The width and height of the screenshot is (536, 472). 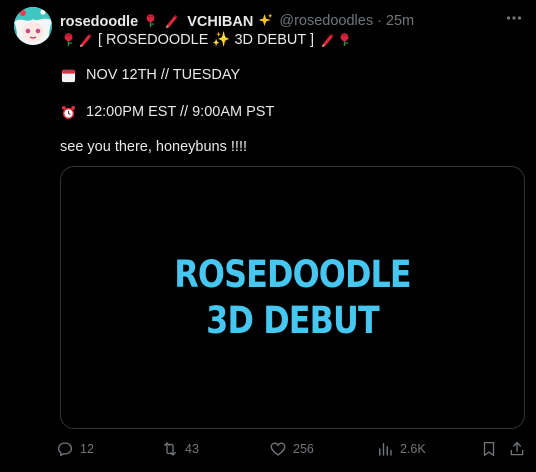 What do you see at coordinates (65, 449) in the screenshot?
I see `reply-icon` at bounding box center [65, 449].